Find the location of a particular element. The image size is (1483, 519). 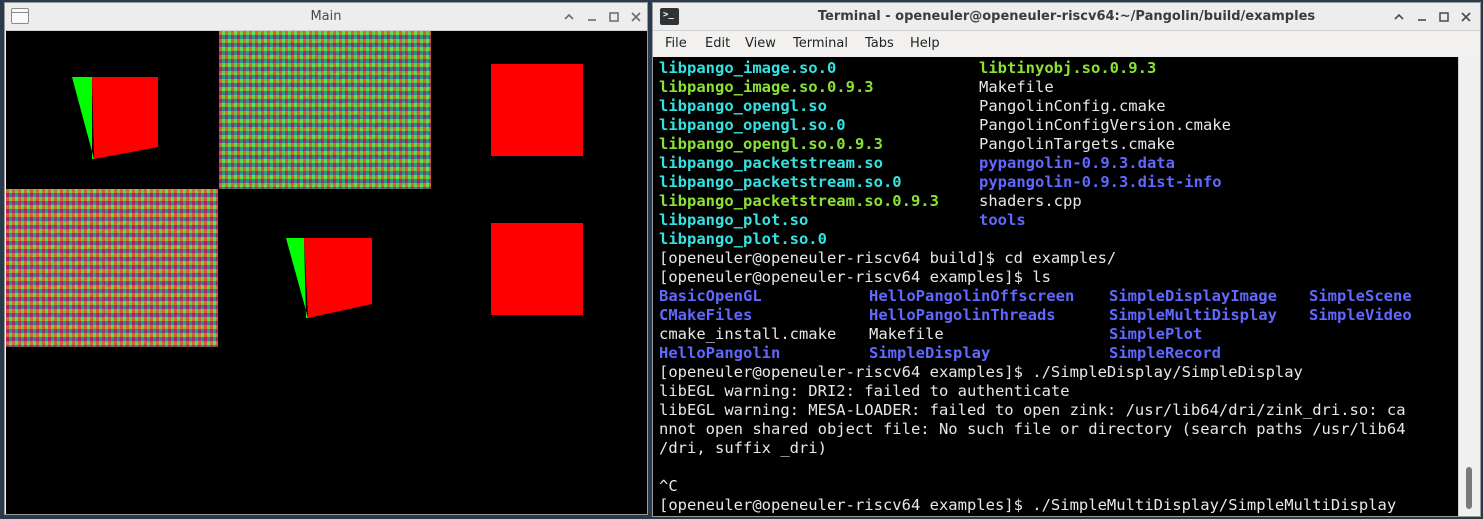

terminal-line: cmake_install.cmake Makefile SimplePlot is located at coordinates (930, 334).